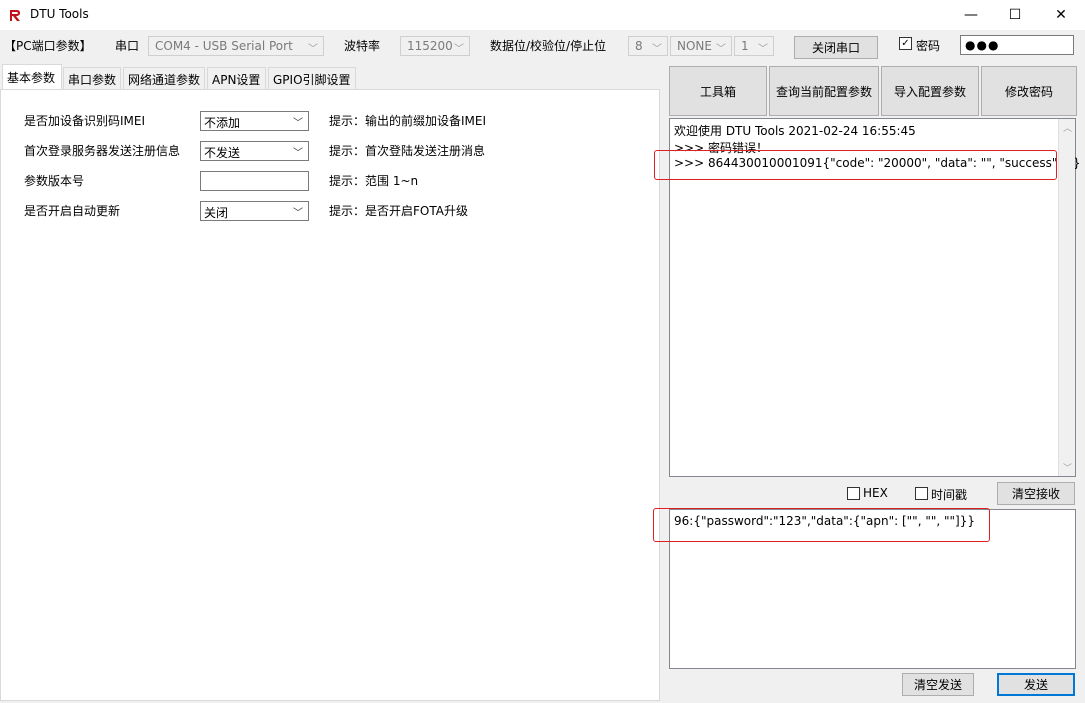 This screenshot has height=703, width=1085. I want to click on maximize-icon: ☐, so click(1015, 15).